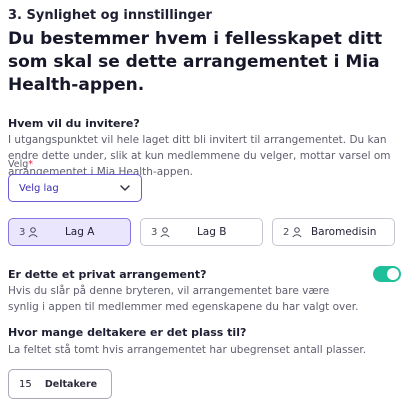  I want to click on team-card-baromedisin: 2 Baromedisin, so click(333, 232).